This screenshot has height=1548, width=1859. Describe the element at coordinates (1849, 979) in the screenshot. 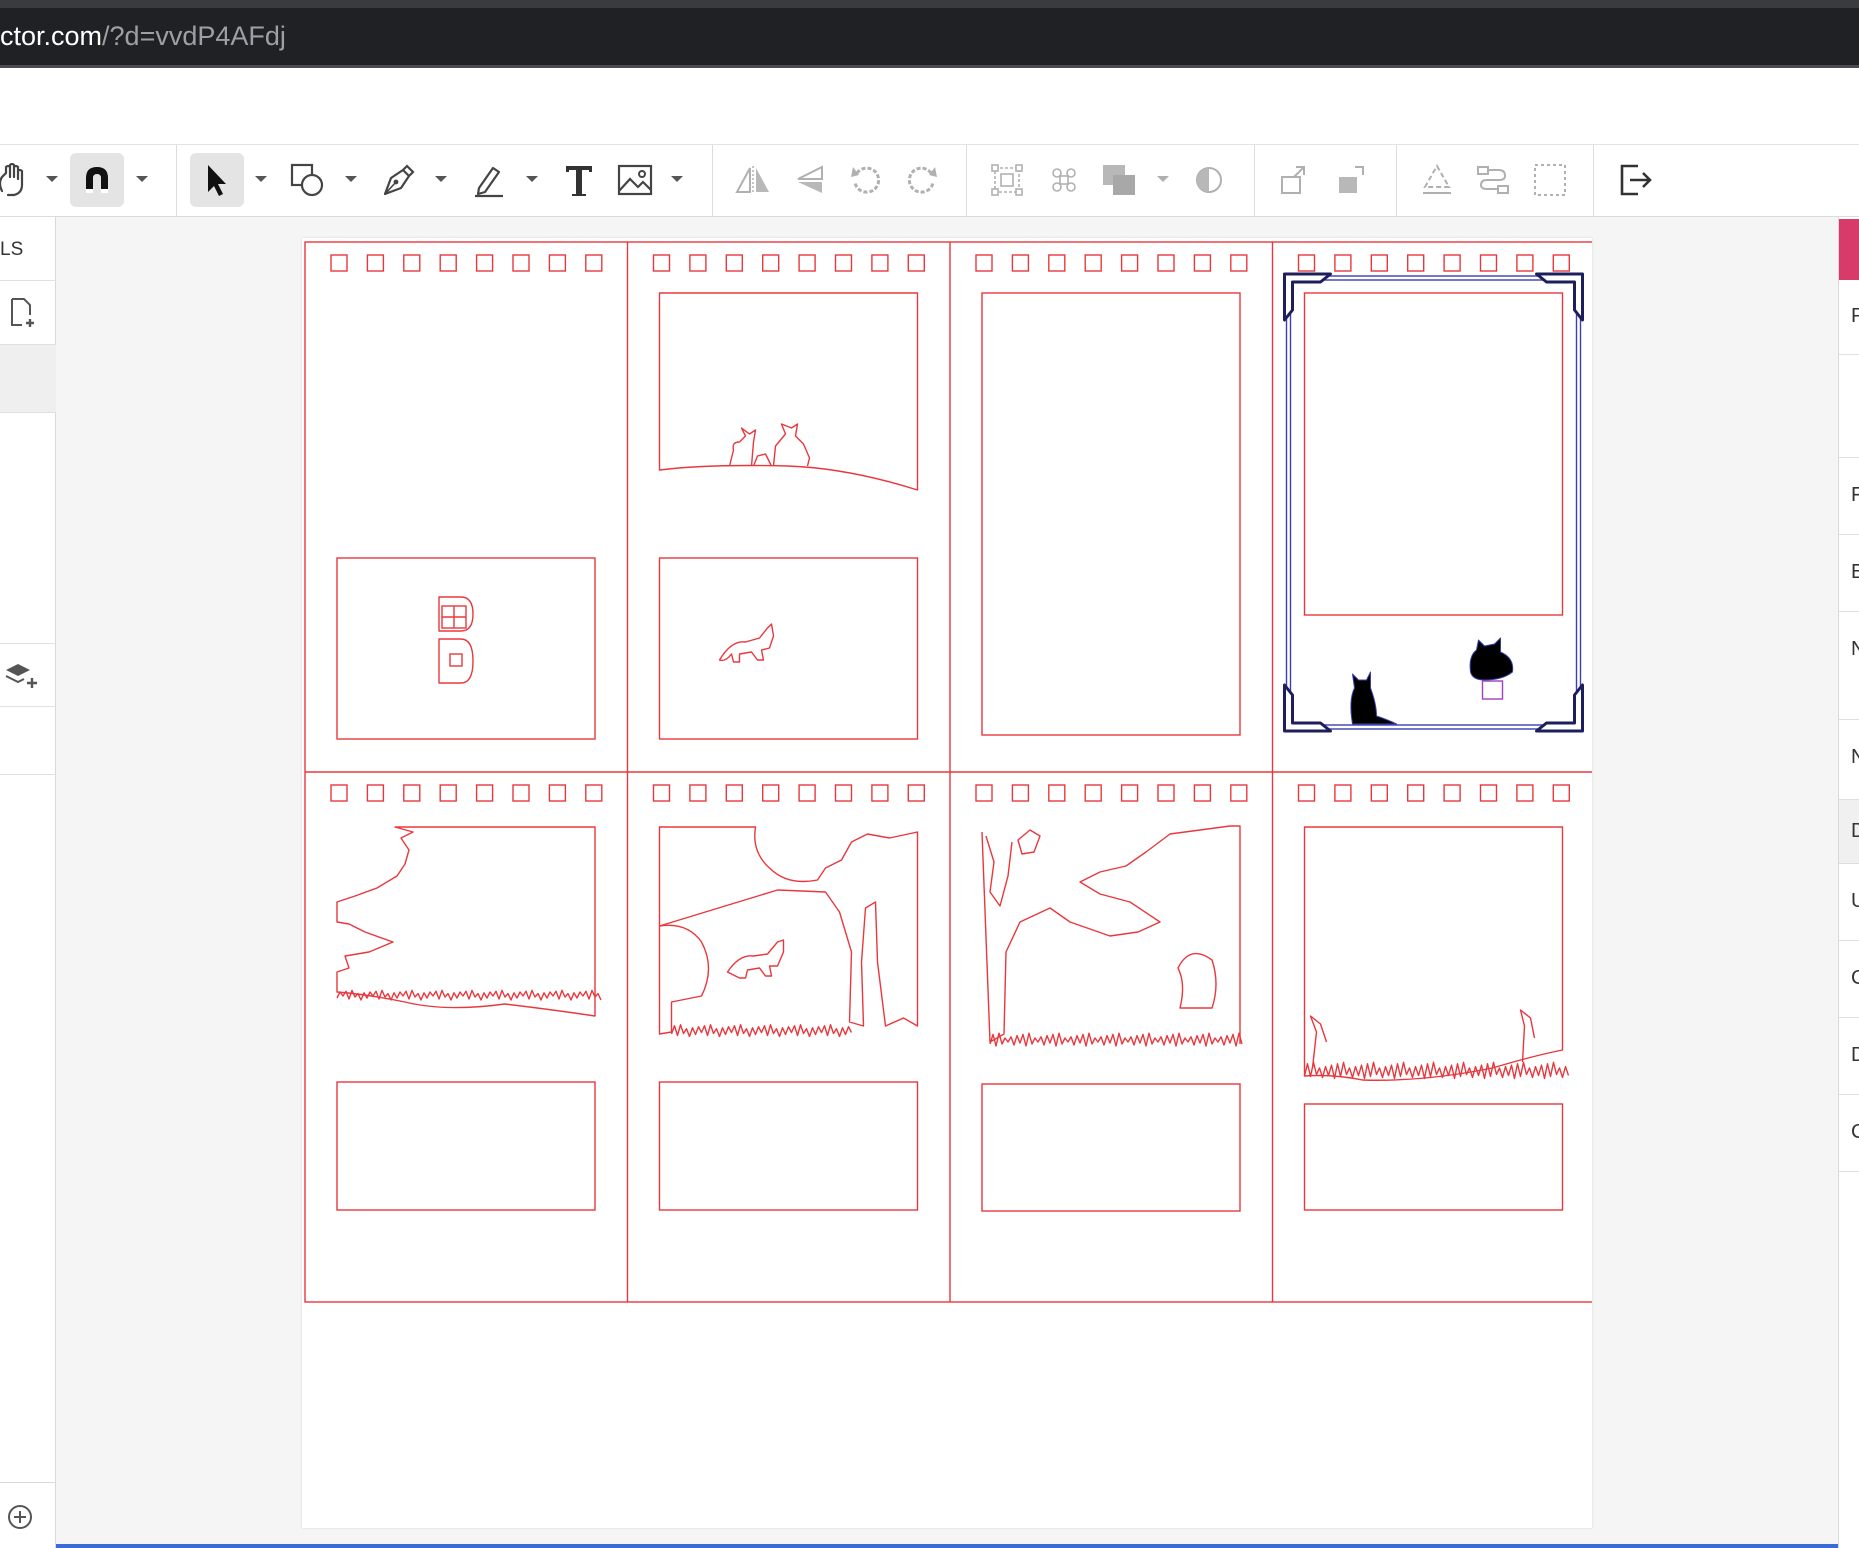

I see `right-panel-row-7: C` at that location.